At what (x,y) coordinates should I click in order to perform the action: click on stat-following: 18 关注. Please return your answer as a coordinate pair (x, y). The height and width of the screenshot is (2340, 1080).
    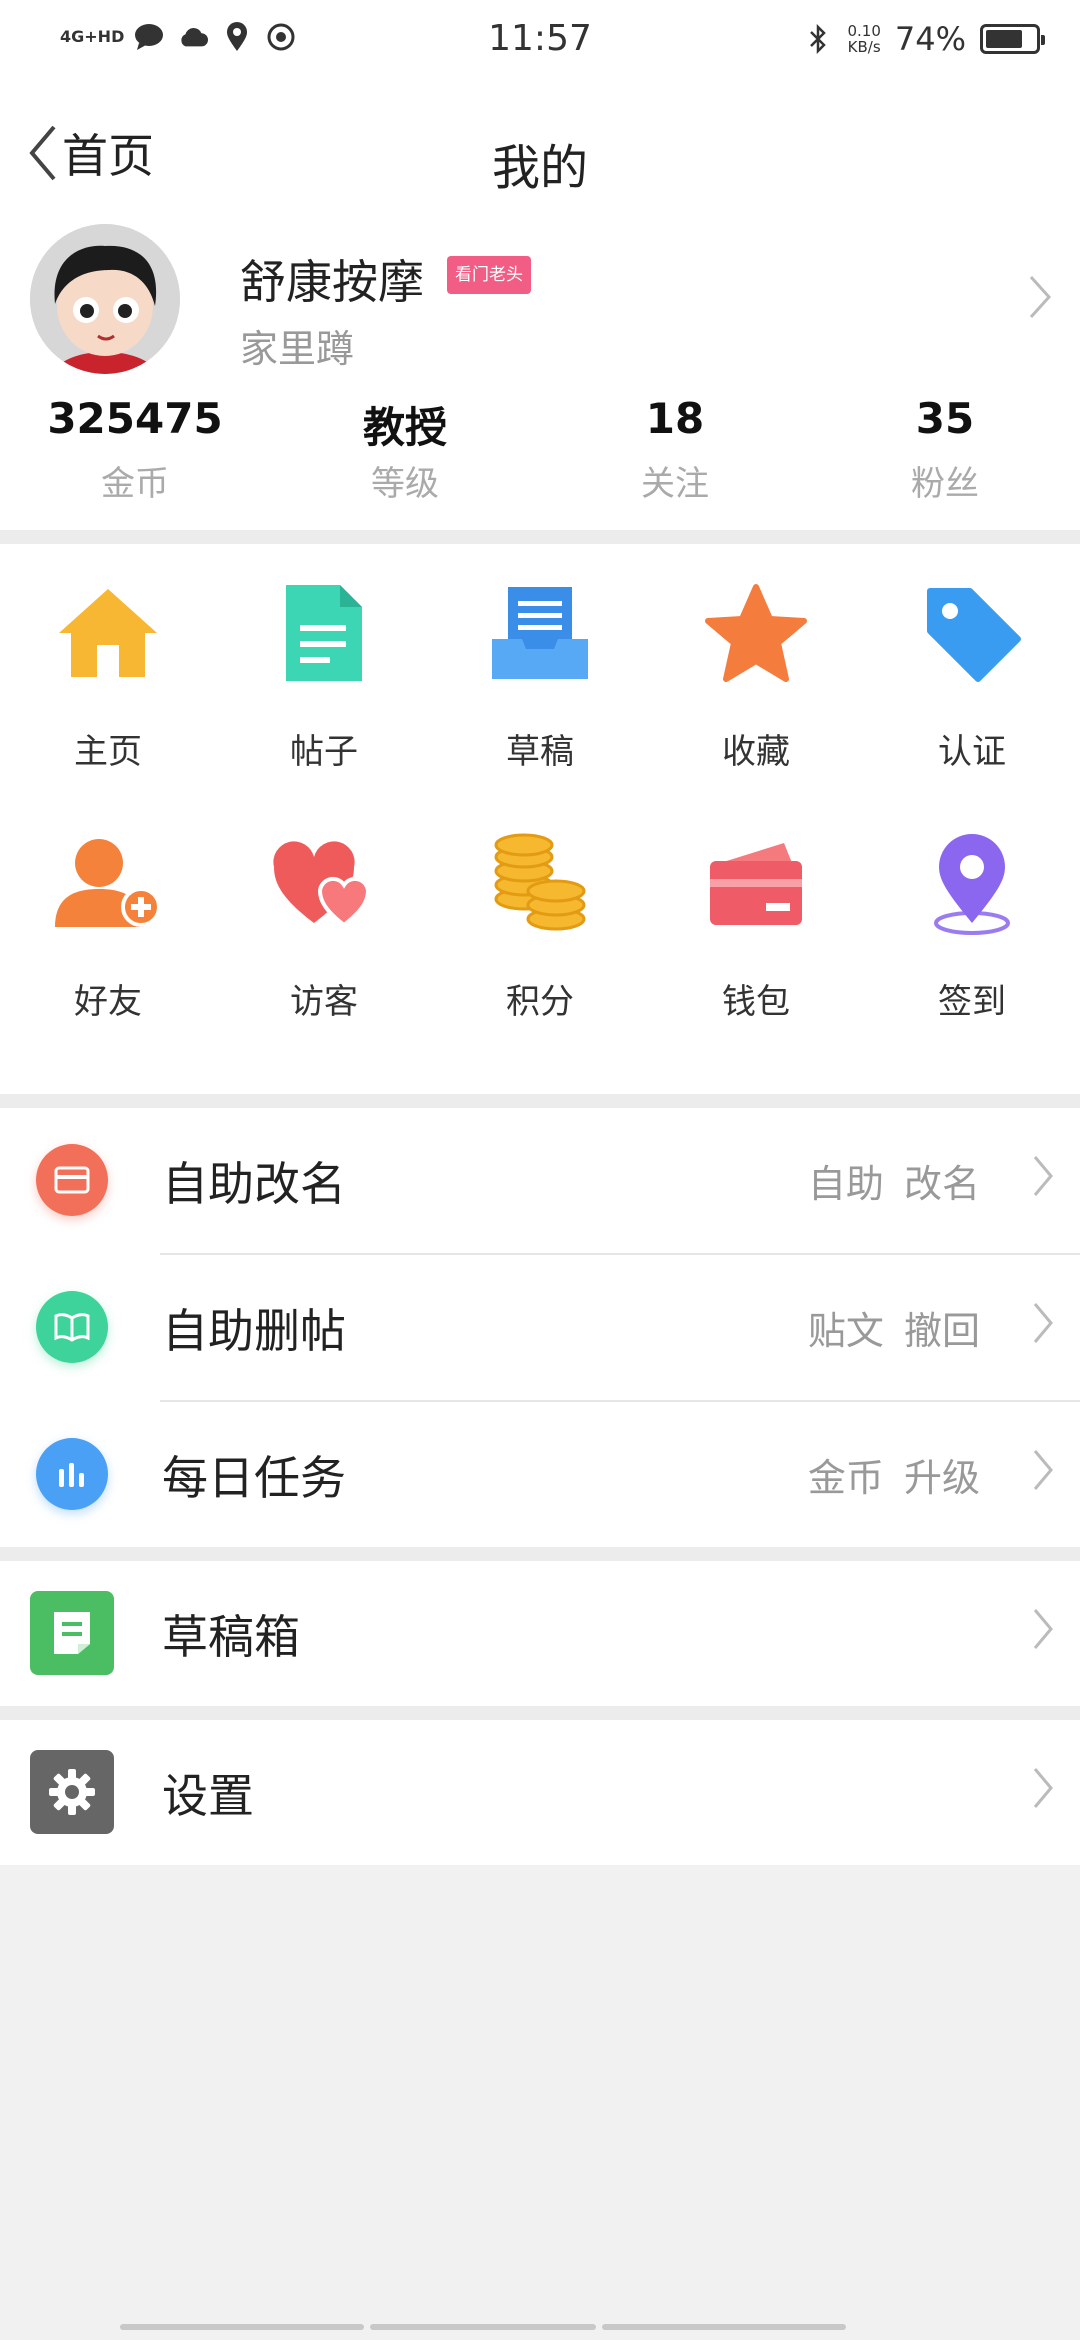
    Looking at the image, I should click on (675, 462).